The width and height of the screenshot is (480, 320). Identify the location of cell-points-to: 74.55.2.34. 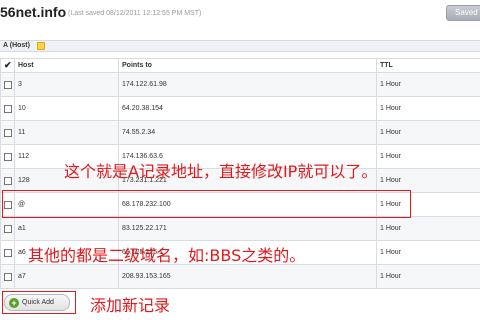
(247, 132).